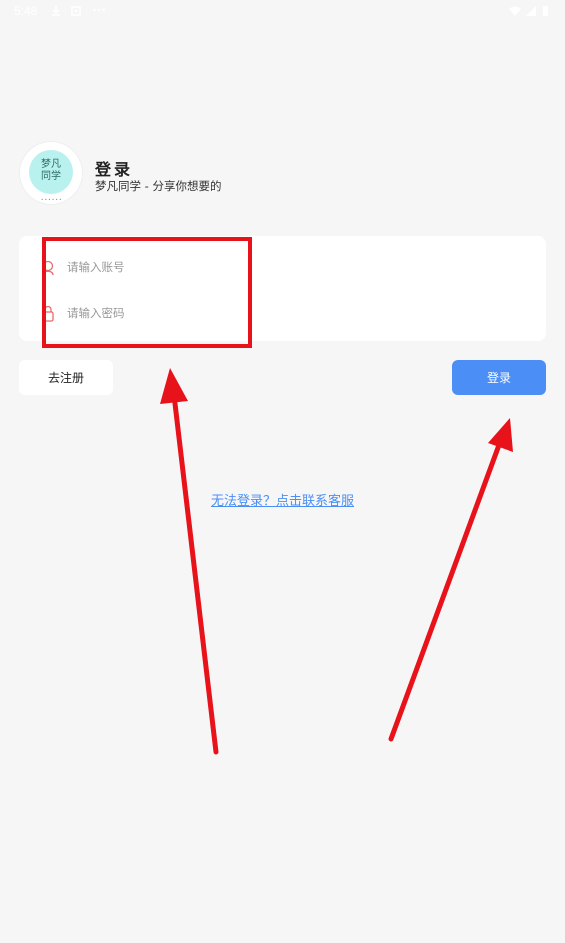 This screenshot has width=565, height=943. I want to click on logo-dots: • • • • • •, so click(51, 199).